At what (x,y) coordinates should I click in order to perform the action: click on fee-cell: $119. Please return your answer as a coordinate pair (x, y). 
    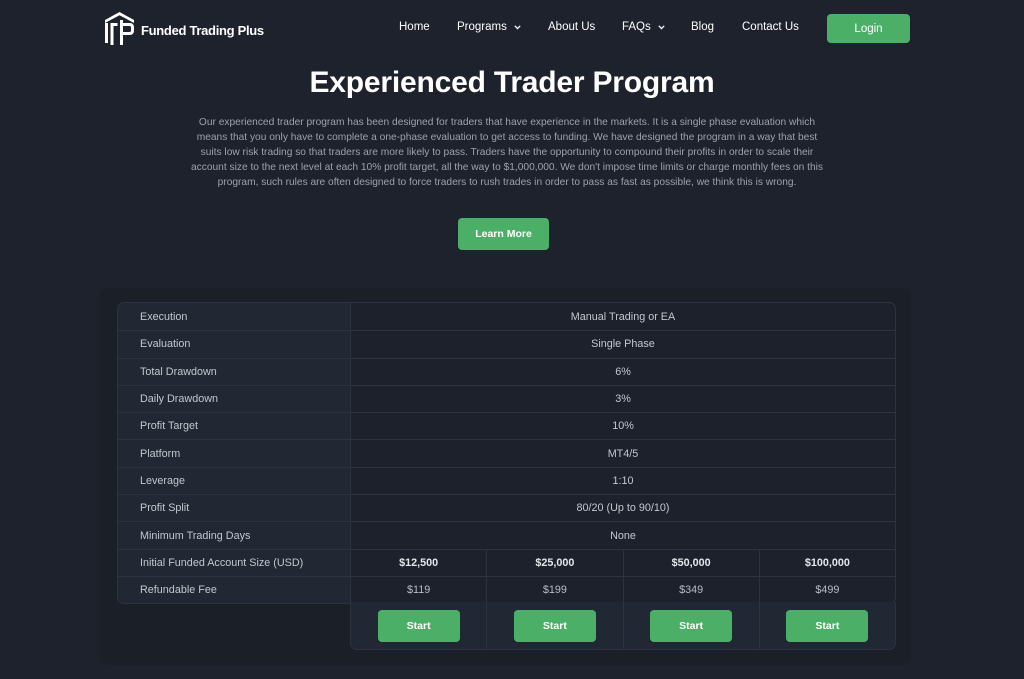
    Looking at the image, I should click on (419, 590).